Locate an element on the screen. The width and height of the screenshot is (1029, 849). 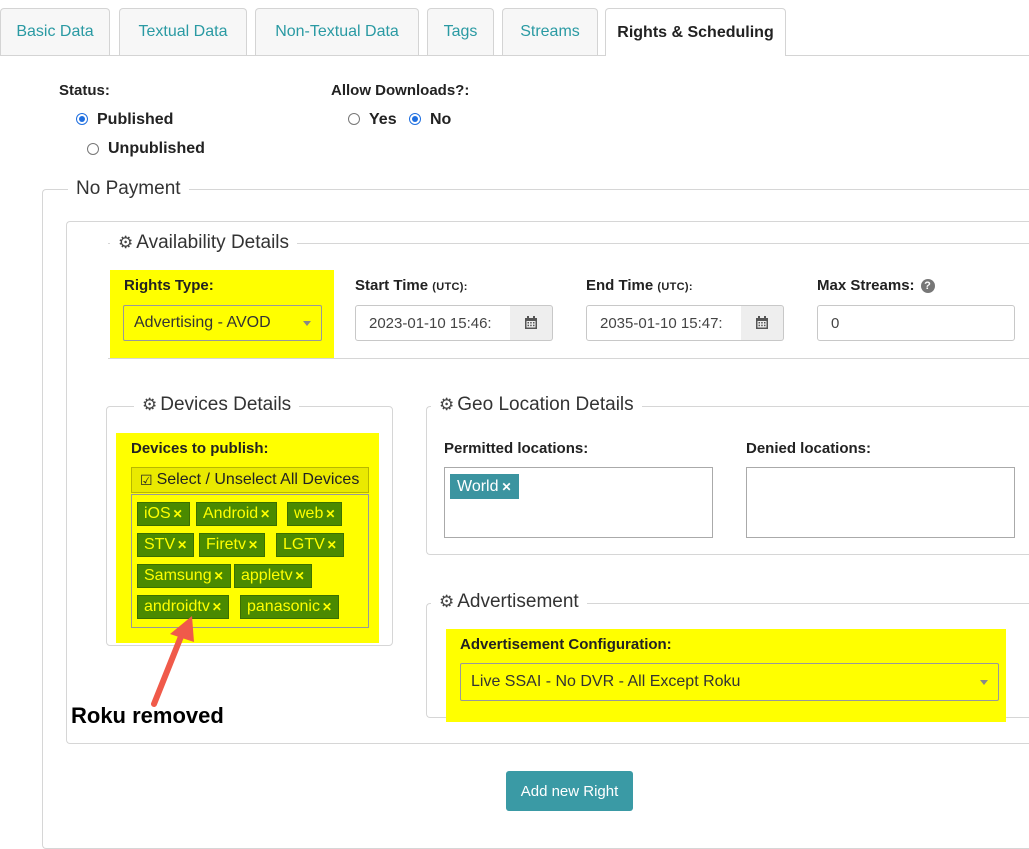
tab-streams: Streams is located at coordinates (550, 31).